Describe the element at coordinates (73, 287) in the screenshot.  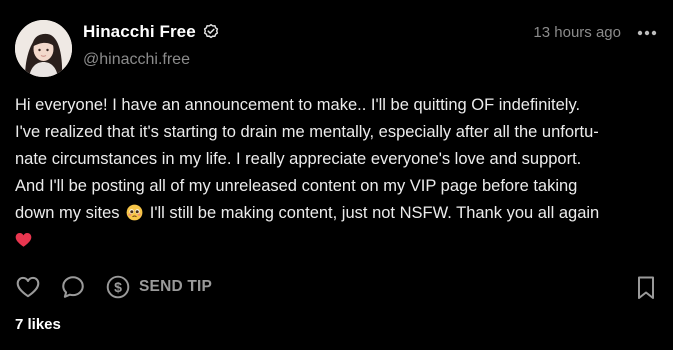
I see `speech-bubble-icon` at that location.